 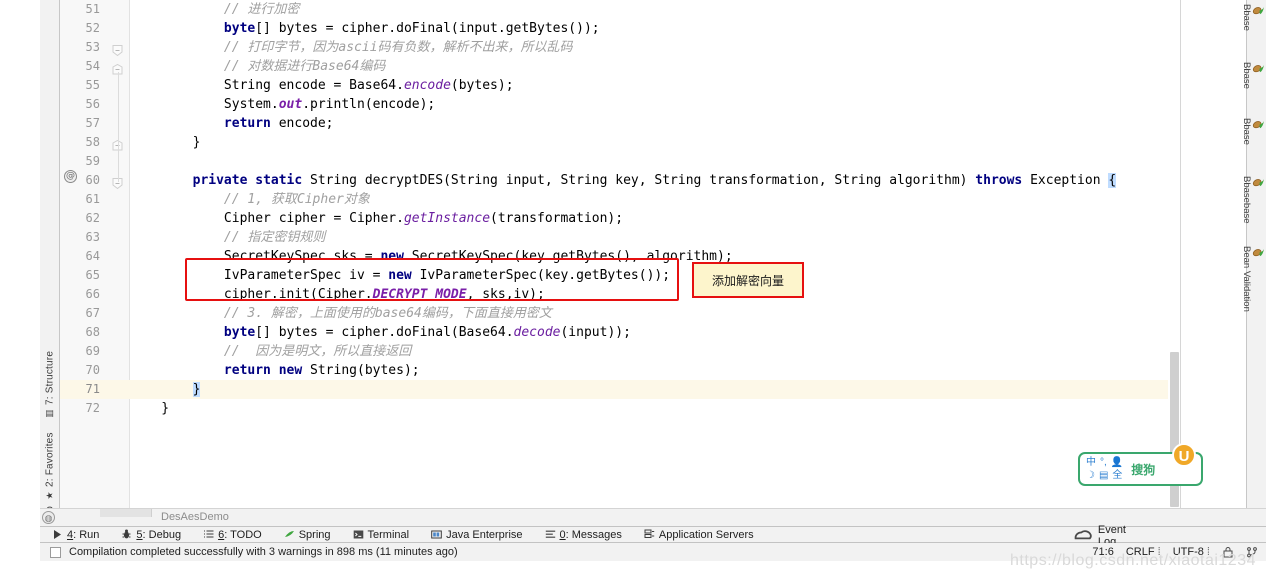 I want to click on code-line: // 对数据进行Base64编码, so click(x=655, y=66).